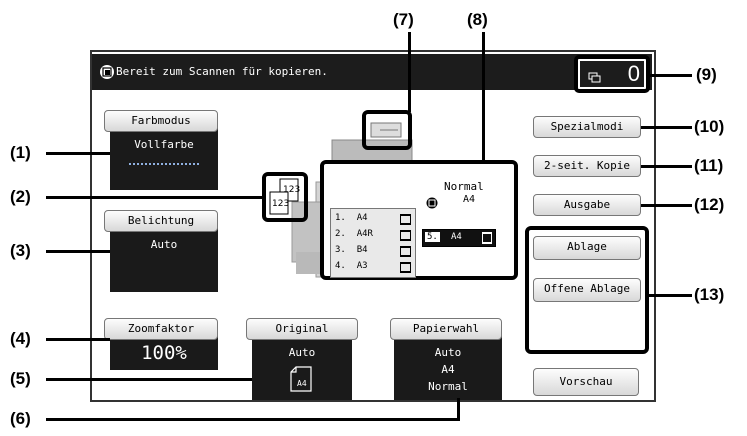 The image size is (747, 436). I want to click on filing-button: Ablage, so click(587, 248).